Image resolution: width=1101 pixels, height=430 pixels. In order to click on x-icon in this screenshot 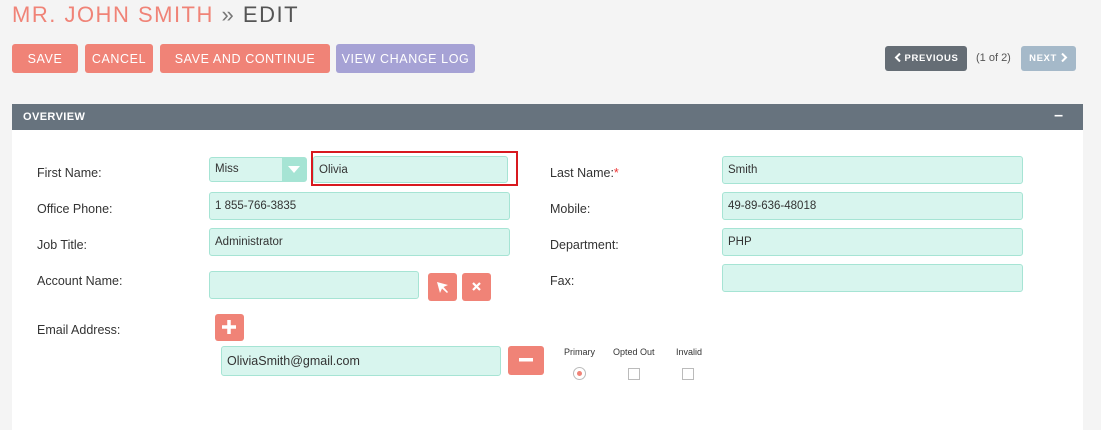, I will do `click(476, 286)`.